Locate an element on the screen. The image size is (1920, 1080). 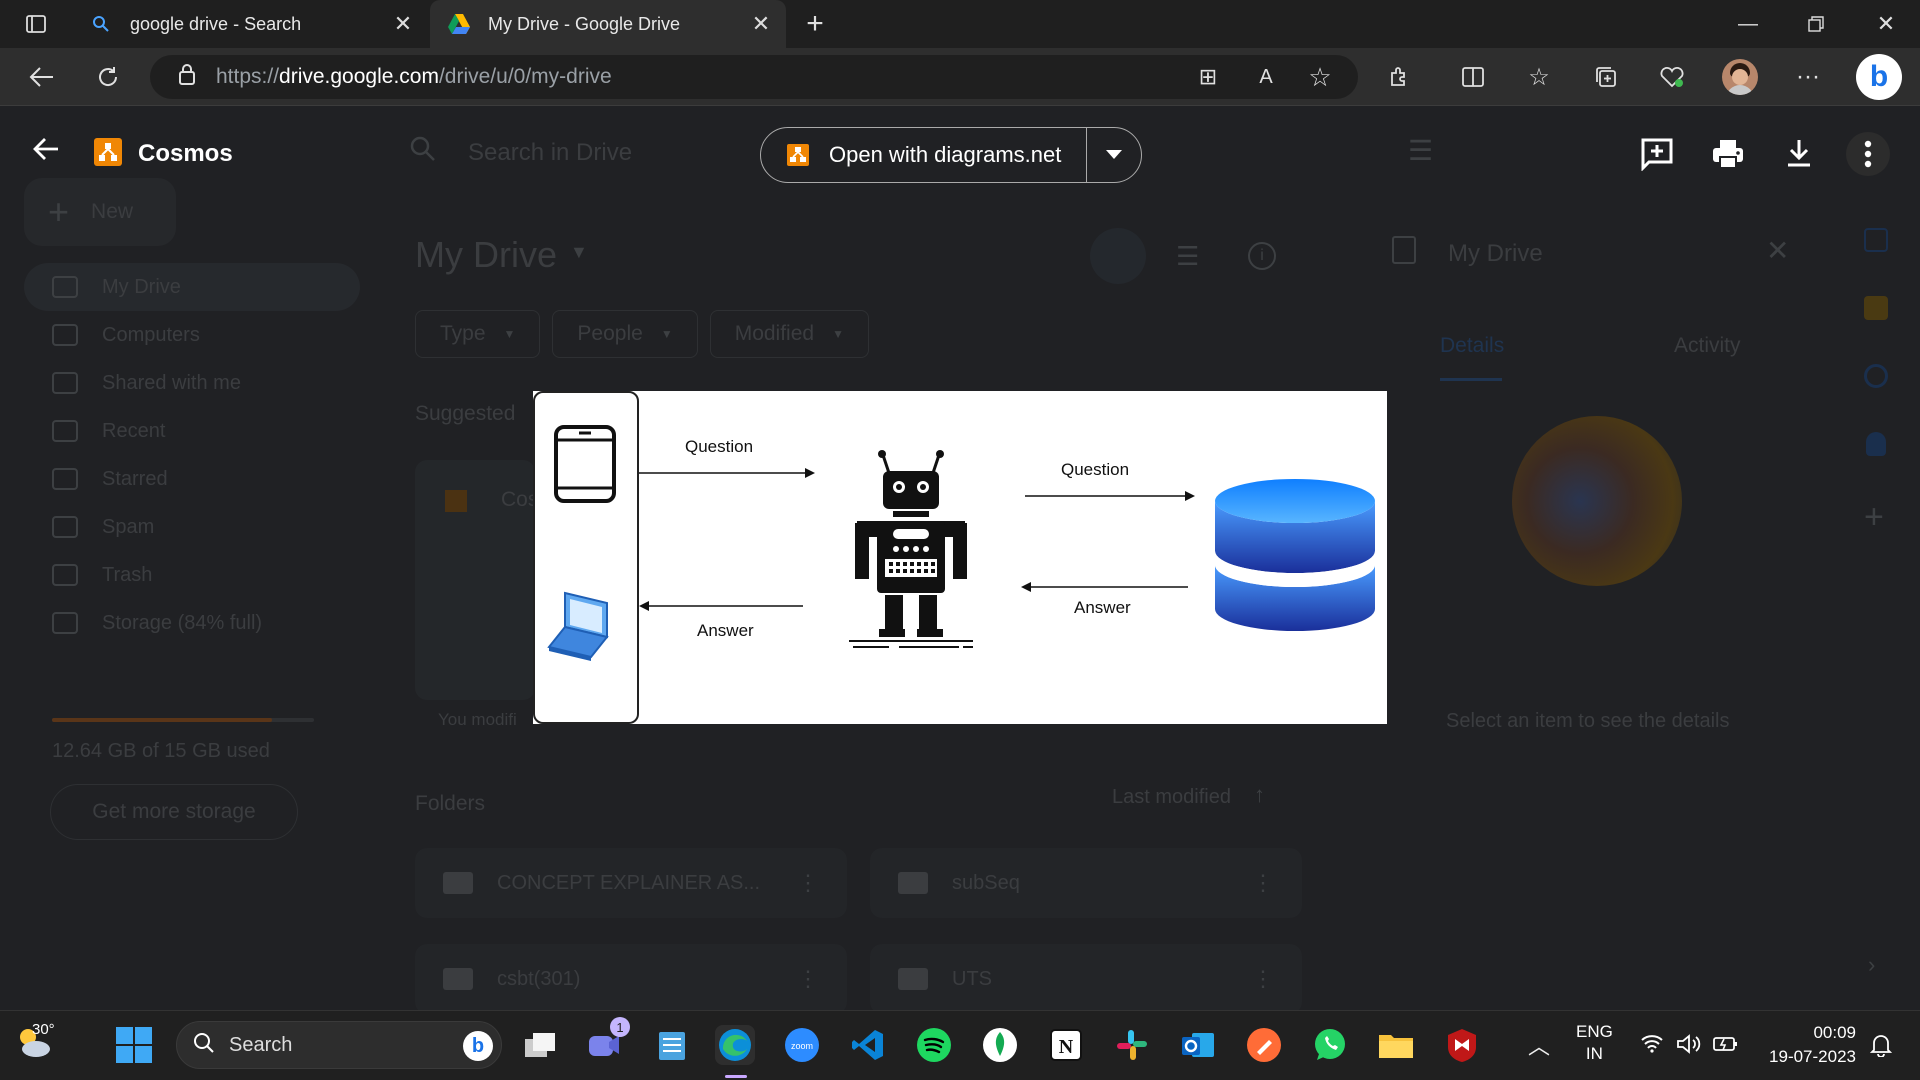
folder-card: UTS ⋮ is located at coordinates (1086, 979).